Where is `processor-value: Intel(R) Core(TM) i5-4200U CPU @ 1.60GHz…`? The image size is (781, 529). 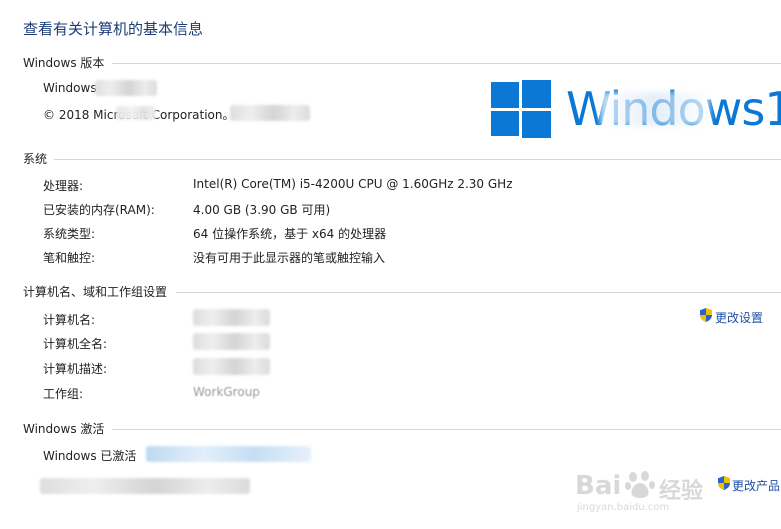 processor-value: Intel(R) Core(TM) i5-4200U CPU @ 1.60GHz… is located at coordinates (353, 184).